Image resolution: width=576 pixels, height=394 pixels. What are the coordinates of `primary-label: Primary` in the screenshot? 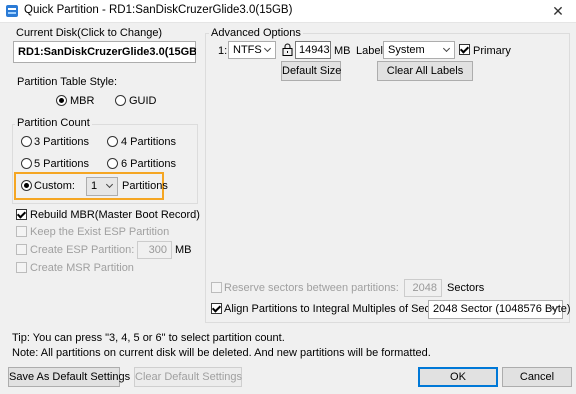 It's located at (492, 51).